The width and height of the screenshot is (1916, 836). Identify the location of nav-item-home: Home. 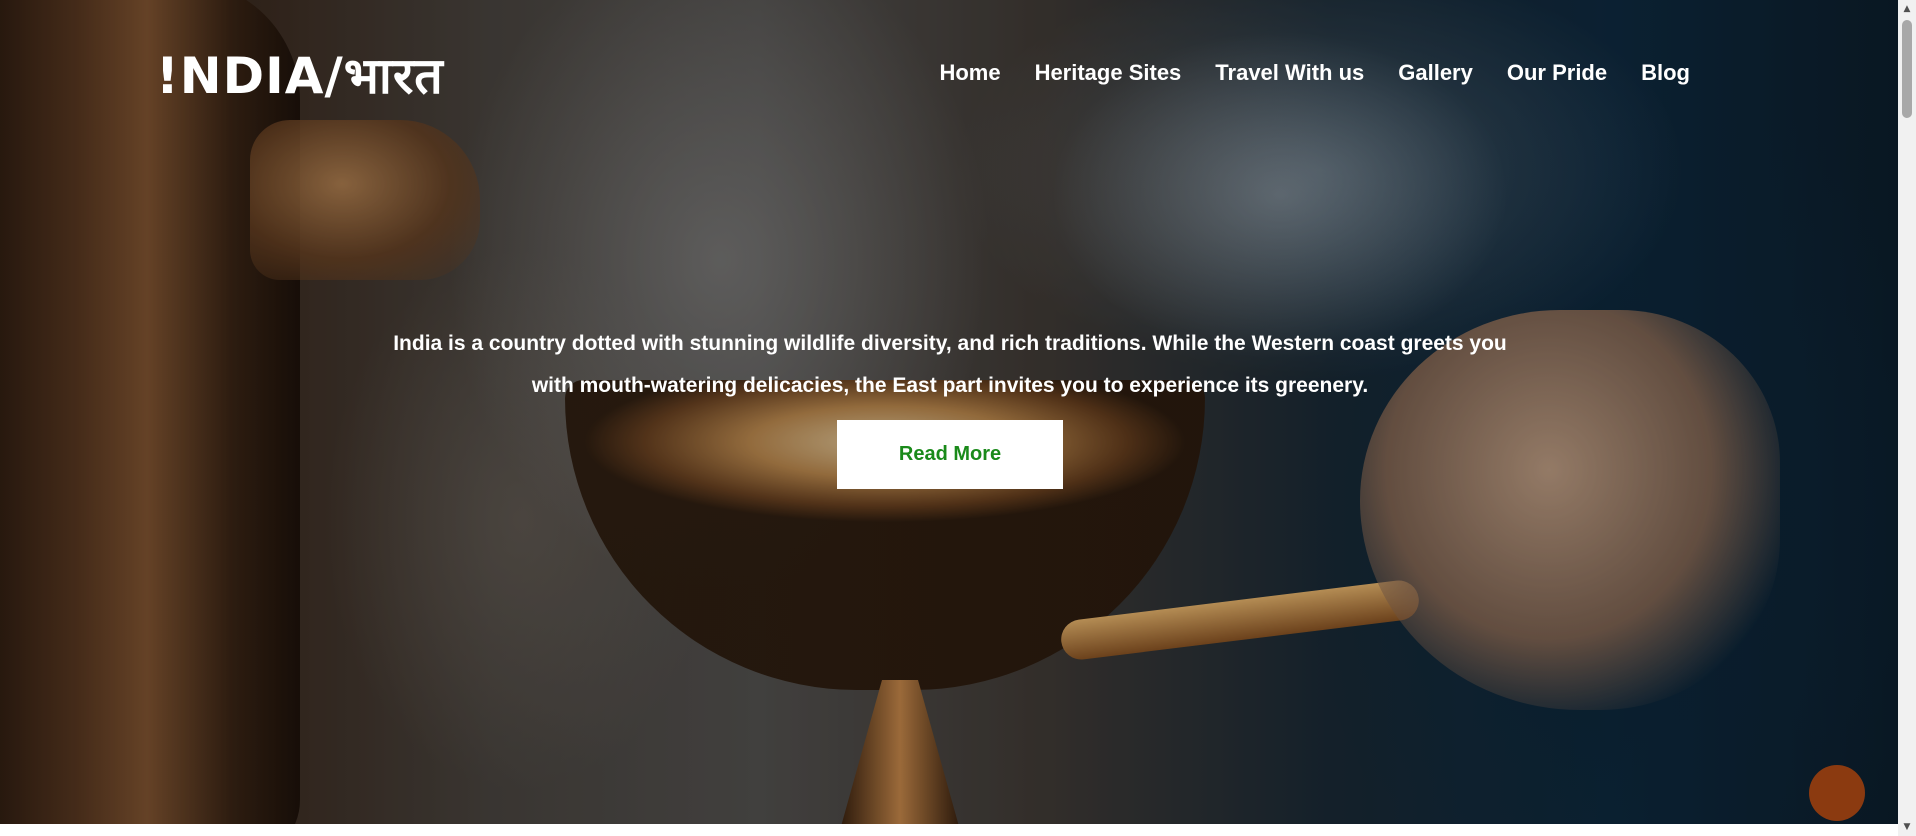
(969, 73).